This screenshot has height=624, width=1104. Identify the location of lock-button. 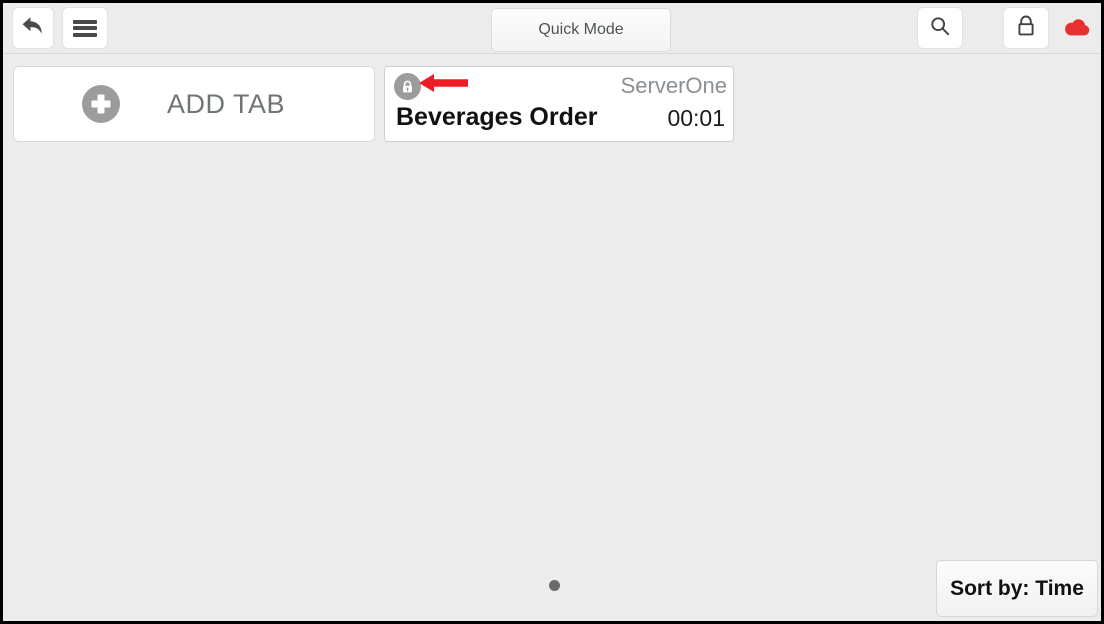
(1026, 28).